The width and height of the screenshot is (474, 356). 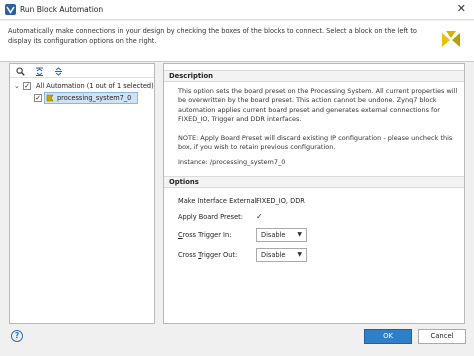 What do you see at coordinates (273, 255) in the screenshot?
I see `cross-trigger-out-value: Disable` at bounding box center [273, 255].